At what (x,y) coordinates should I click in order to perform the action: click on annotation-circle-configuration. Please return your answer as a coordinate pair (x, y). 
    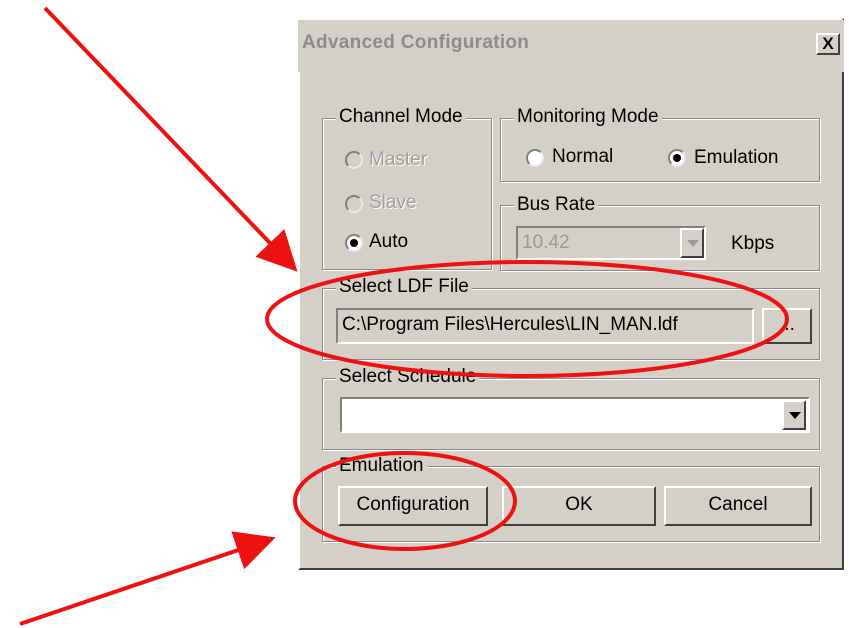
    Looking at the image, I should click on (405, 501).